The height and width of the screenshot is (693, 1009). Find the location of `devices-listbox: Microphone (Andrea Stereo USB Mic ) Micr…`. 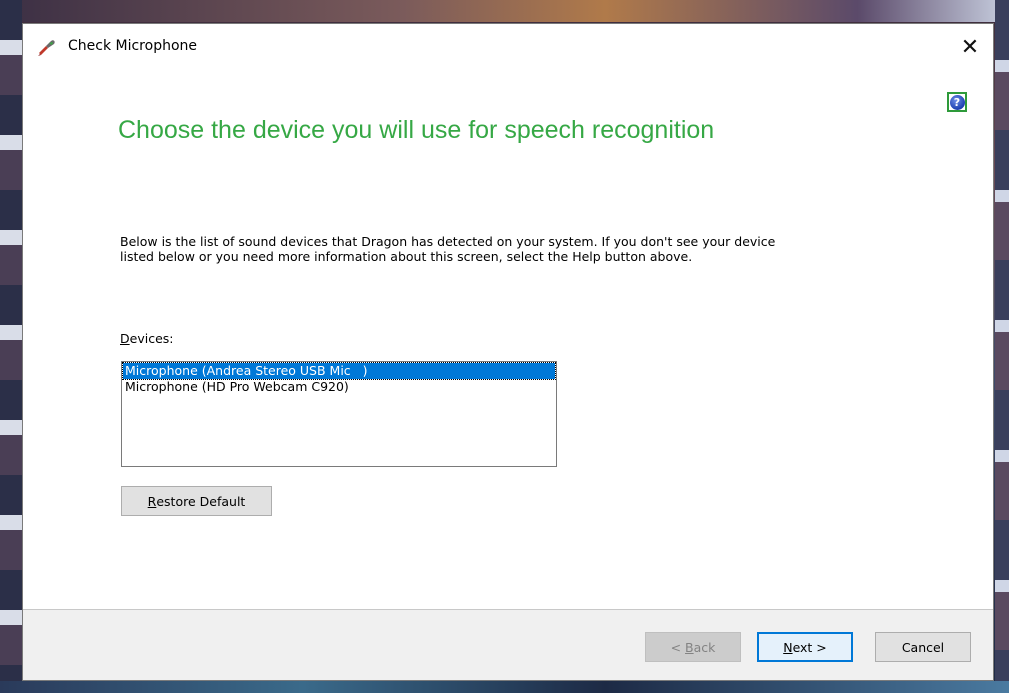

devices-listbox: Microphone (Andrea Stereo USB Mic ) Micr… is located at coordinates (339, 414).